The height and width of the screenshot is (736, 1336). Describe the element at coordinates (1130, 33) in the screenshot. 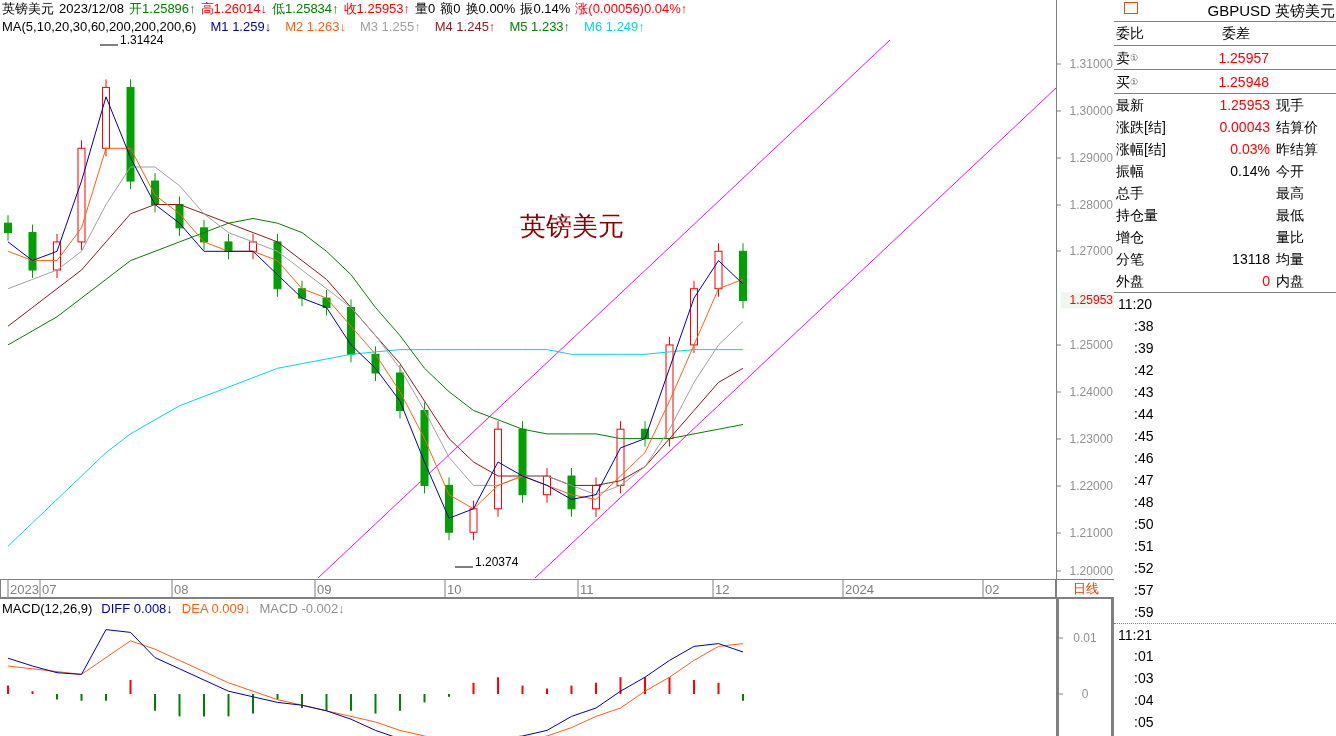

I see `stat-label: 委比` at that location.